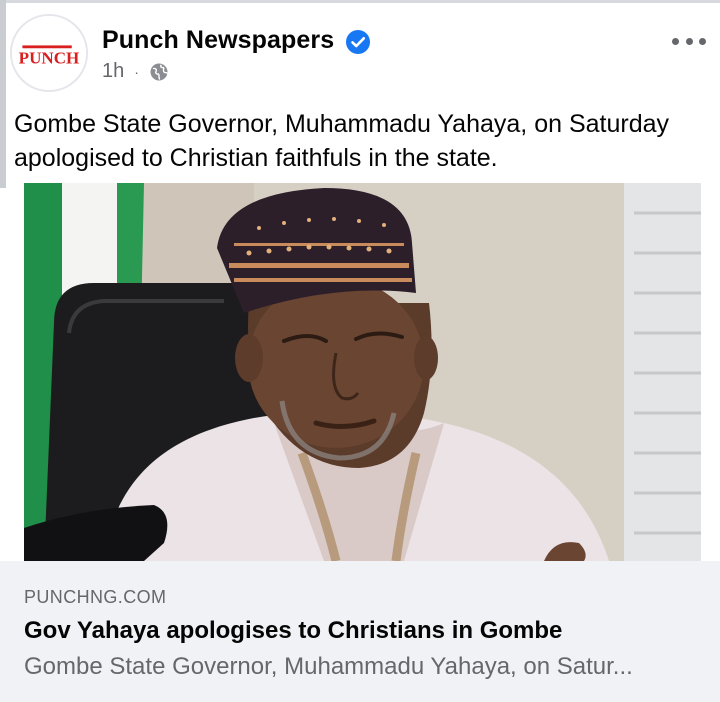 Image resolution: width=720 pixels, height=702 pixels. I want to click on more-options-icon, so click(689, 41).